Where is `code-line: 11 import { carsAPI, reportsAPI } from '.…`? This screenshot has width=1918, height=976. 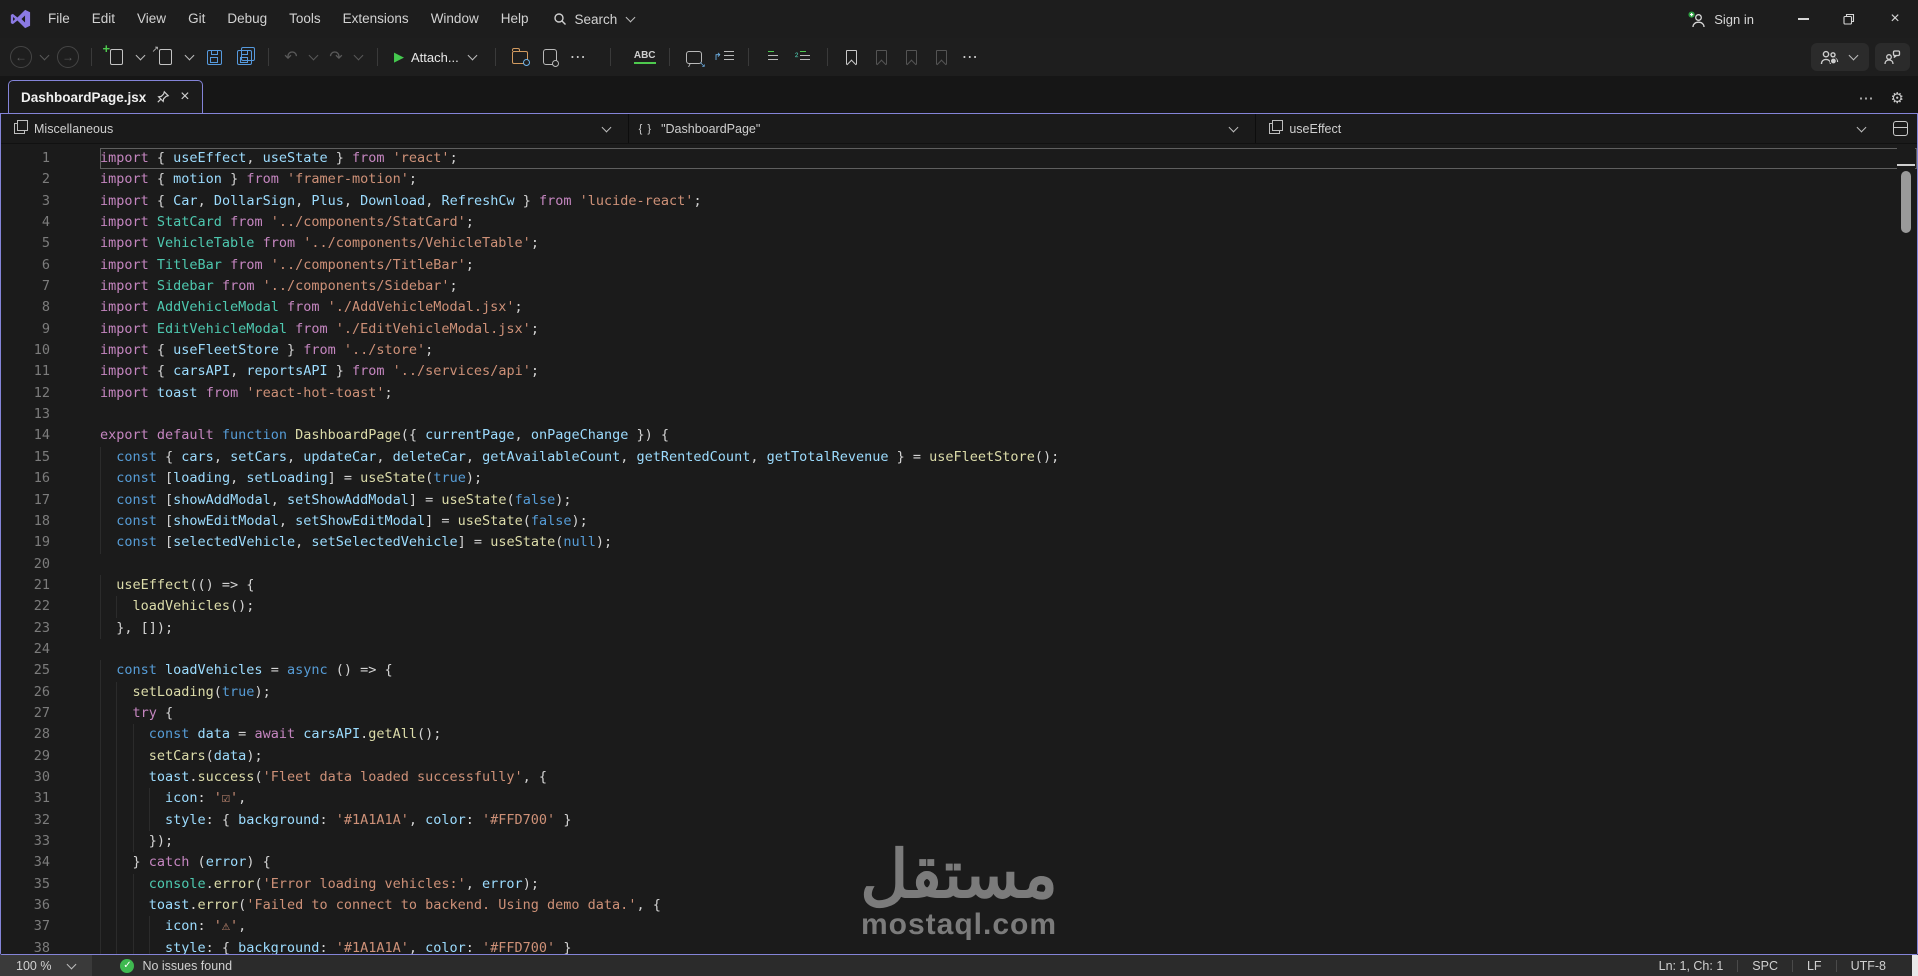
code-line: 11 import { carsAPI, reportsAPI } from '.… is located at coordinates (959, 371).